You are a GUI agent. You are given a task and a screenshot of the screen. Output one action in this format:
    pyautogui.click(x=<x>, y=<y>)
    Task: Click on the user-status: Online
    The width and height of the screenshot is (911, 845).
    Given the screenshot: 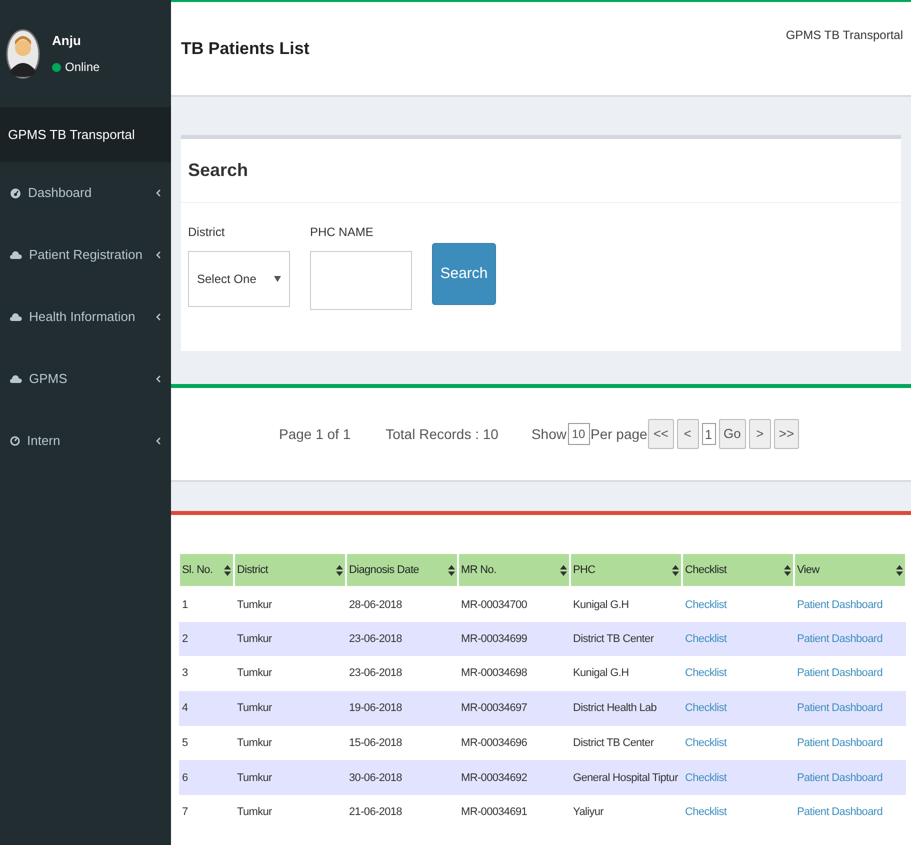 What is the action you would take?
    pyautogui.click(x=82, y=67)
    